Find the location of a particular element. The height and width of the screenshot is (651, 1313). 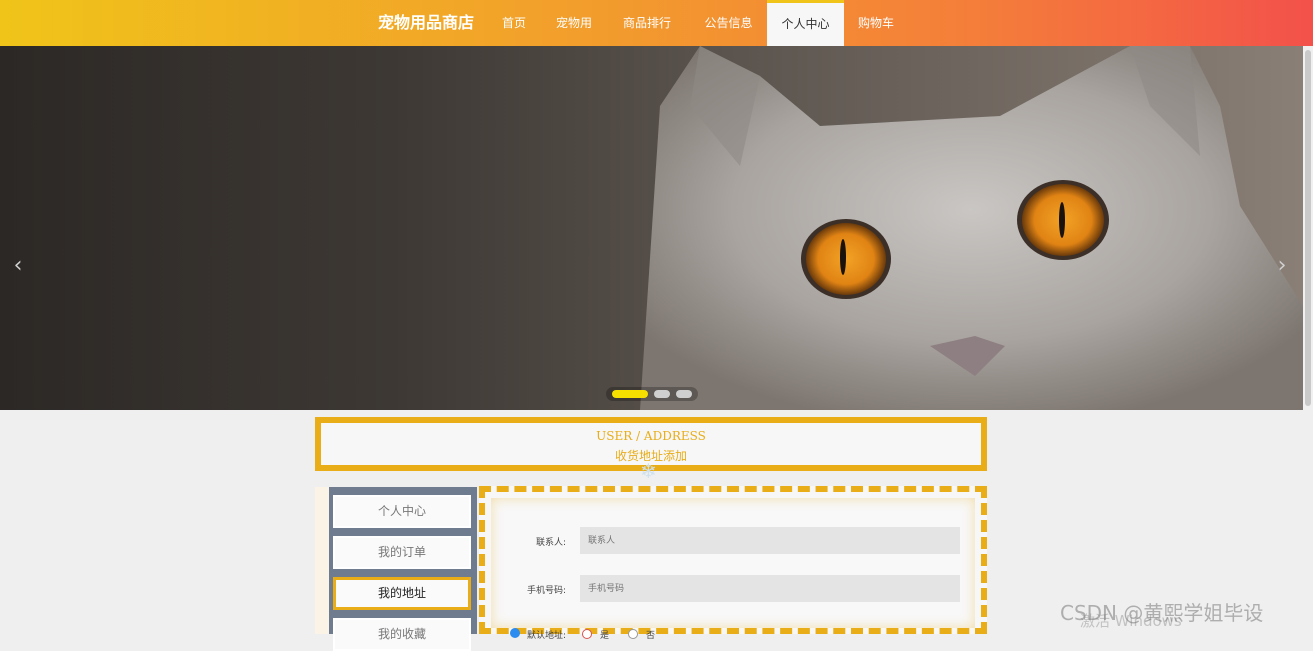

chevron-right-icon: › is located at coordinates (1282, 266).